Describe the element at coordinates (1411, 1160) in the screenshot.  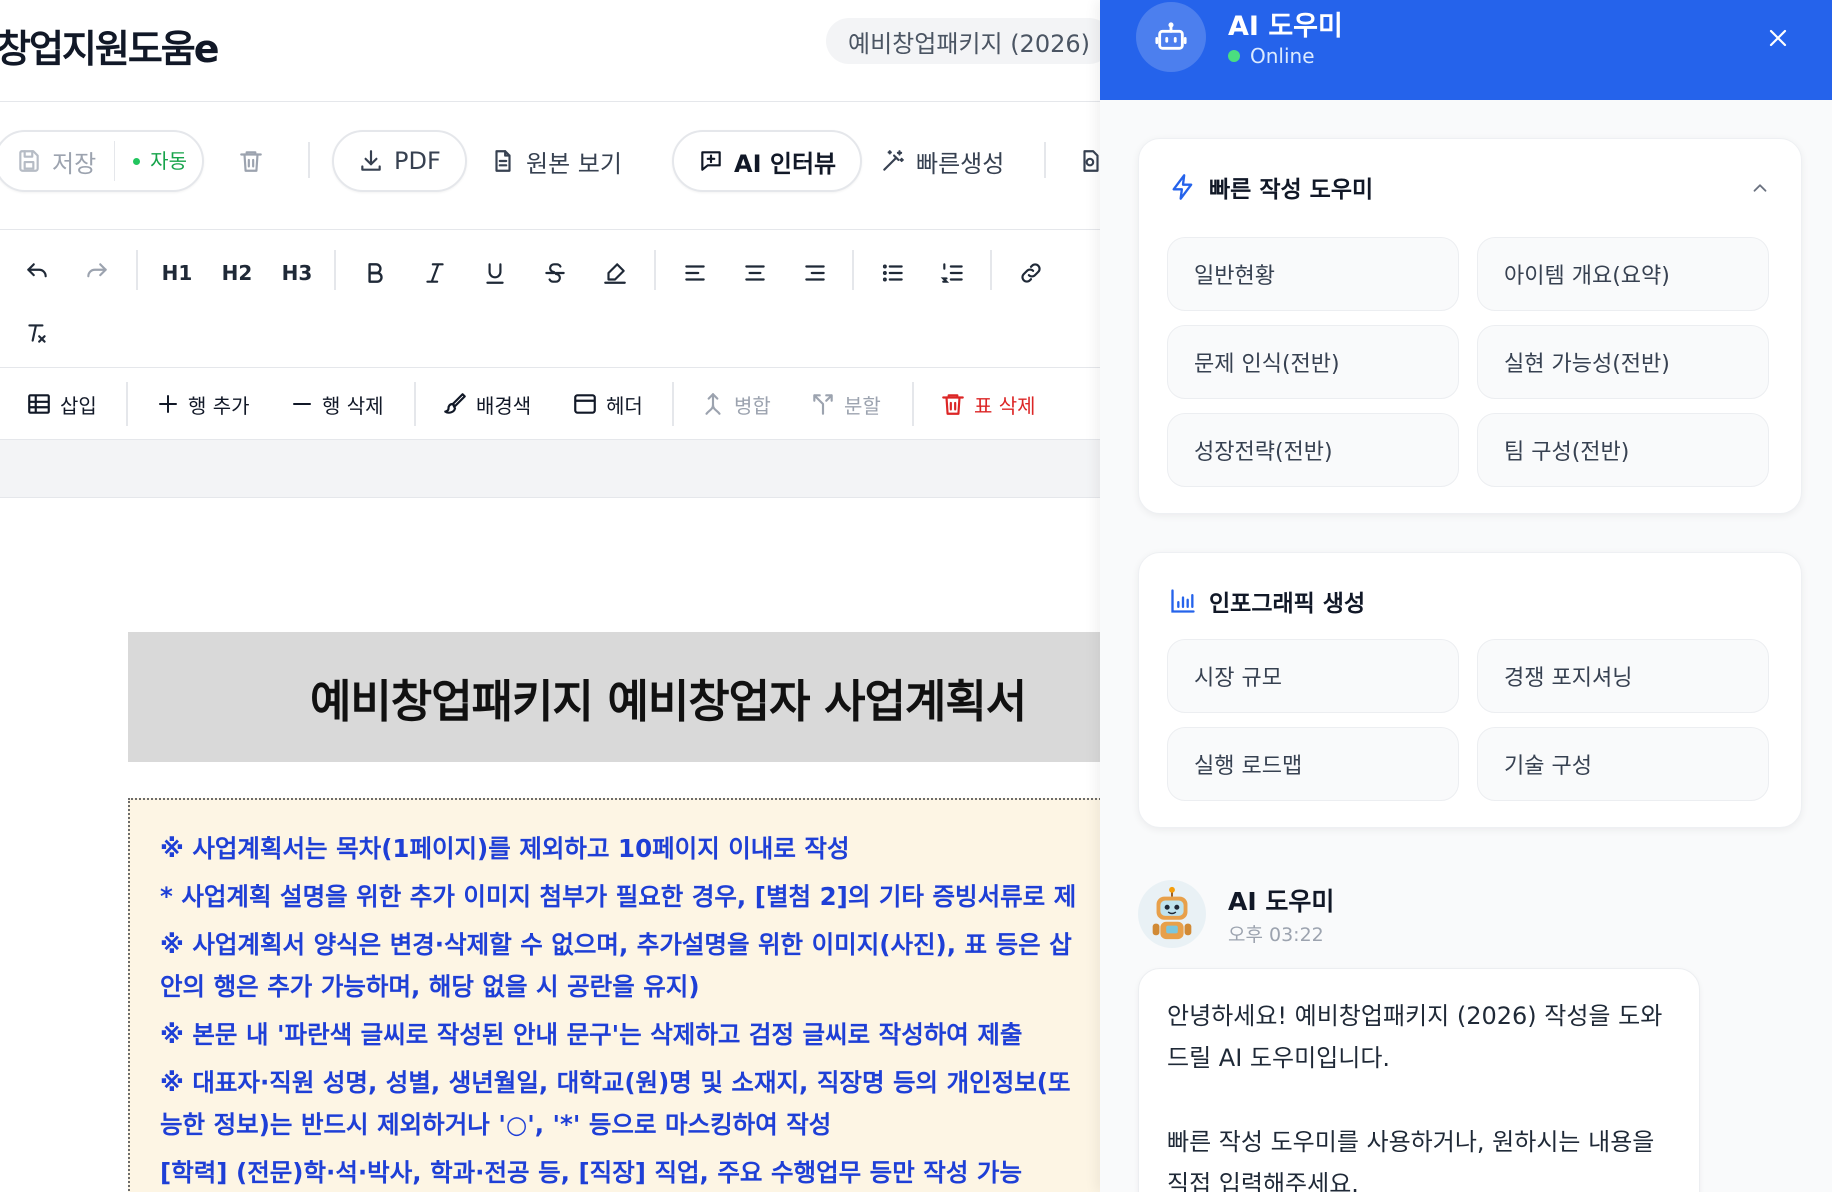
I see `message-paragraph: 빠른 작성 도우미를 사용하거나, 원하시는 내용을 직접 입력해주세요.` at that location.